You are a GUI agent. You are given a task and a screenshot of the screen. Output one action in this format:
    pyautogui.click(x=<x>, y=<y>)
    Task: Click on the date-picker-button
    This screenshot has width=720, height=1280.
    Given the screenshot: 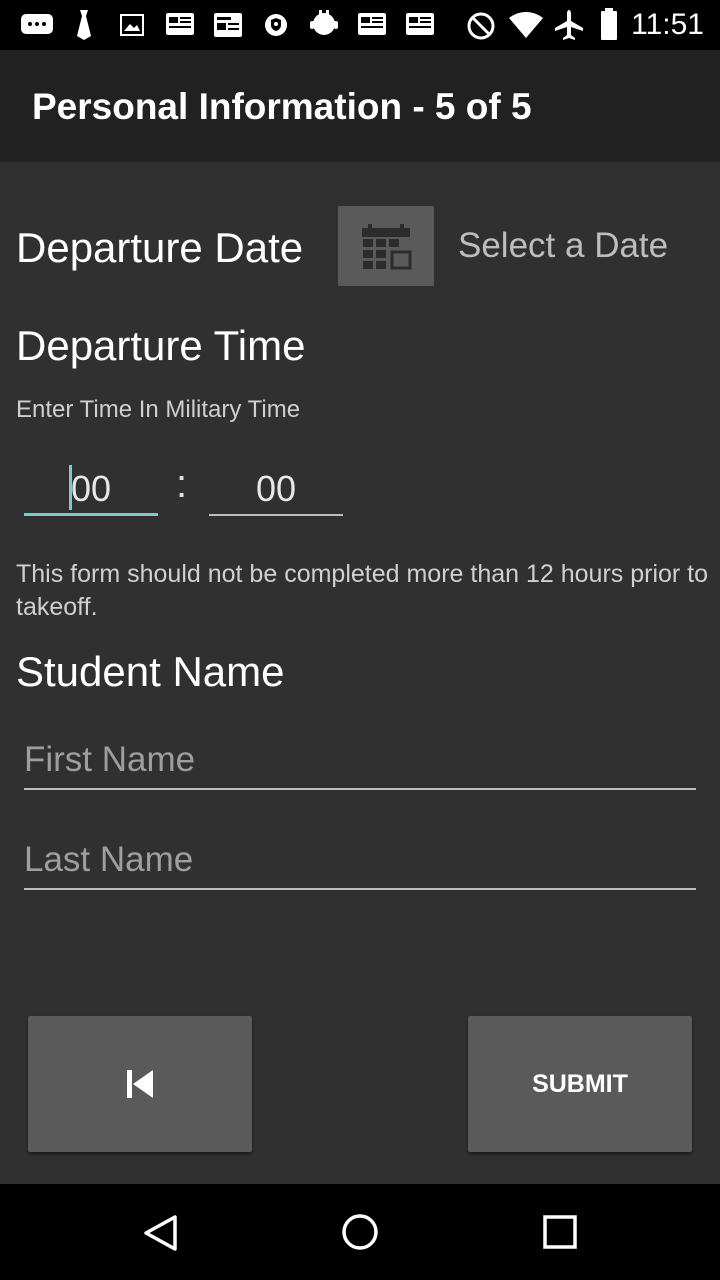 What is the action you would take?
    pyautogui.click(x=386, y=246)
    